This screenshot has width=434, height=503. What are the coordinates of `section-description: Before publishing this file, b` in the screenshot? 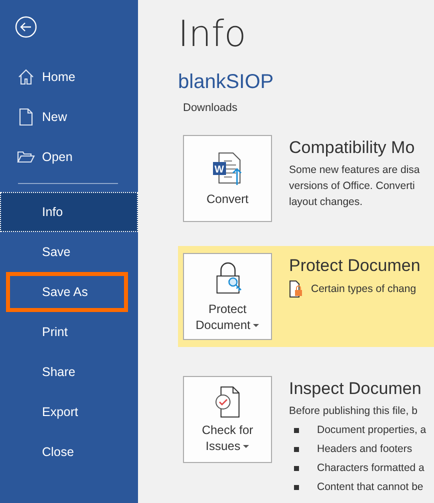 It's located at (353, 411).